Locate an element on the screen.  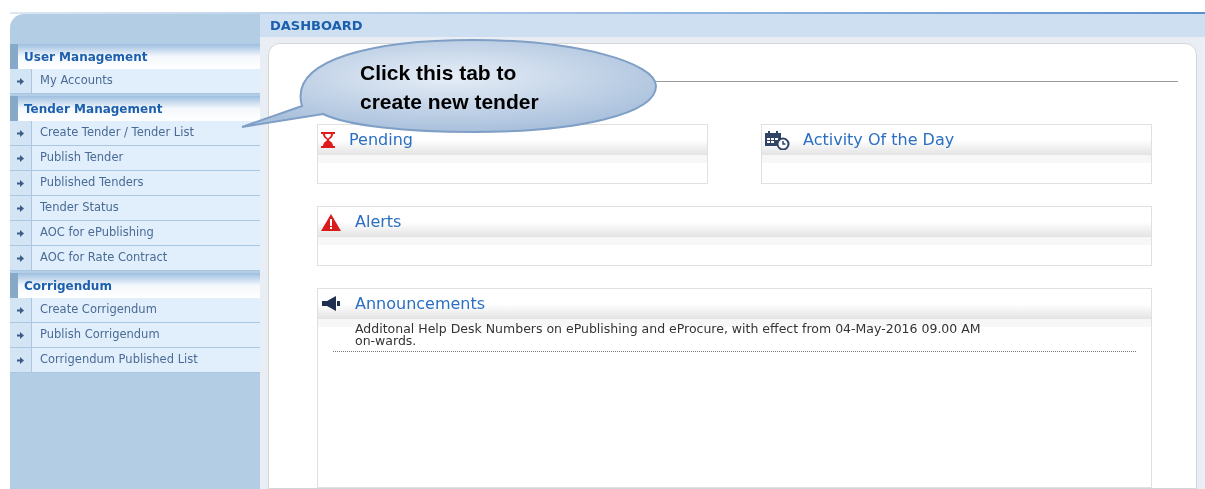
sidebar-link: My Accounts is located at coordinates (146, 81).